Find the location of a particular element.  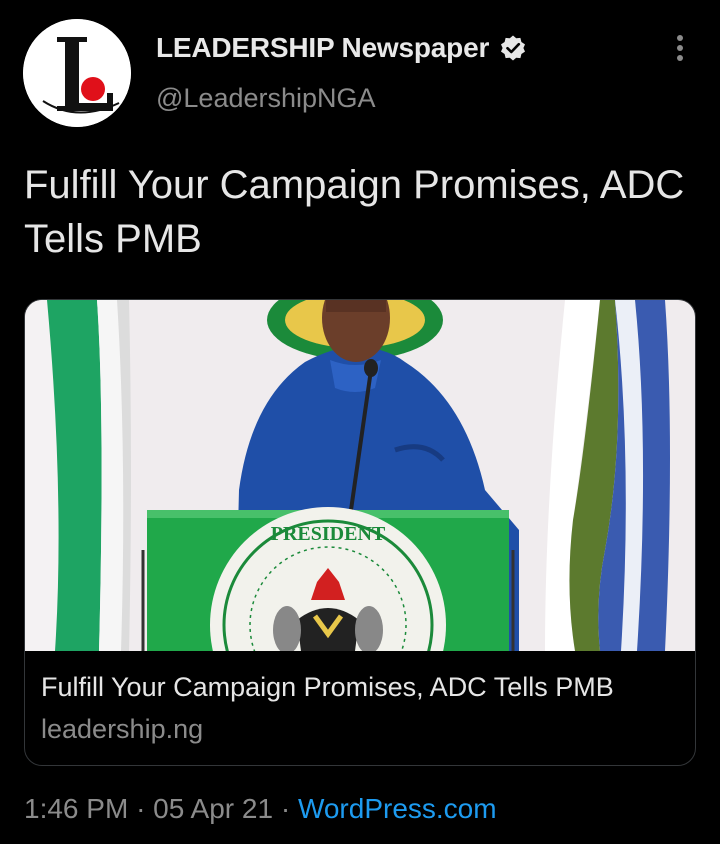

tweet-source-link: WordPress.com is located at coordinates (397, 808).